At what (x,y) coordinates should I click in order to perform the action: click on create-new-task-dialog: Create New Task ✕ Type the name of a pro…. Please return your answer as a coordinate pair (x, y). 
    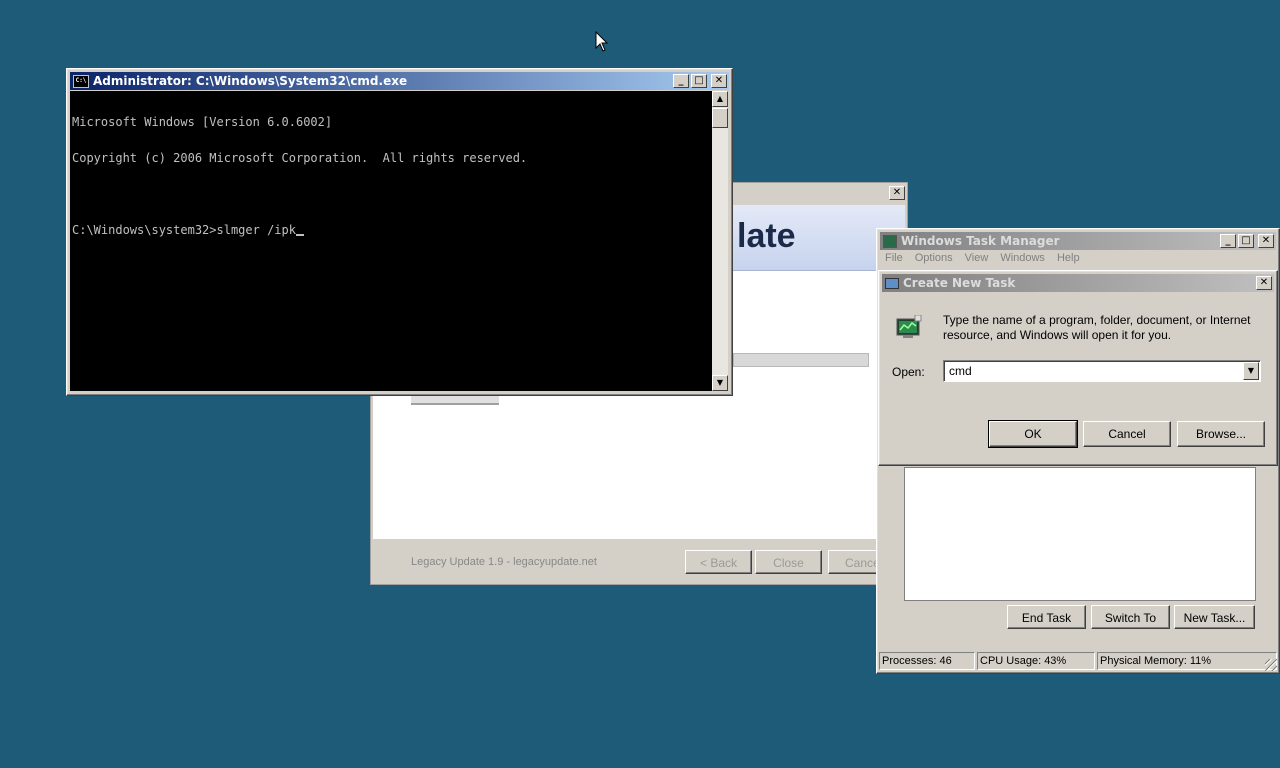
    Looking at the image, I should click on (1078, 368).